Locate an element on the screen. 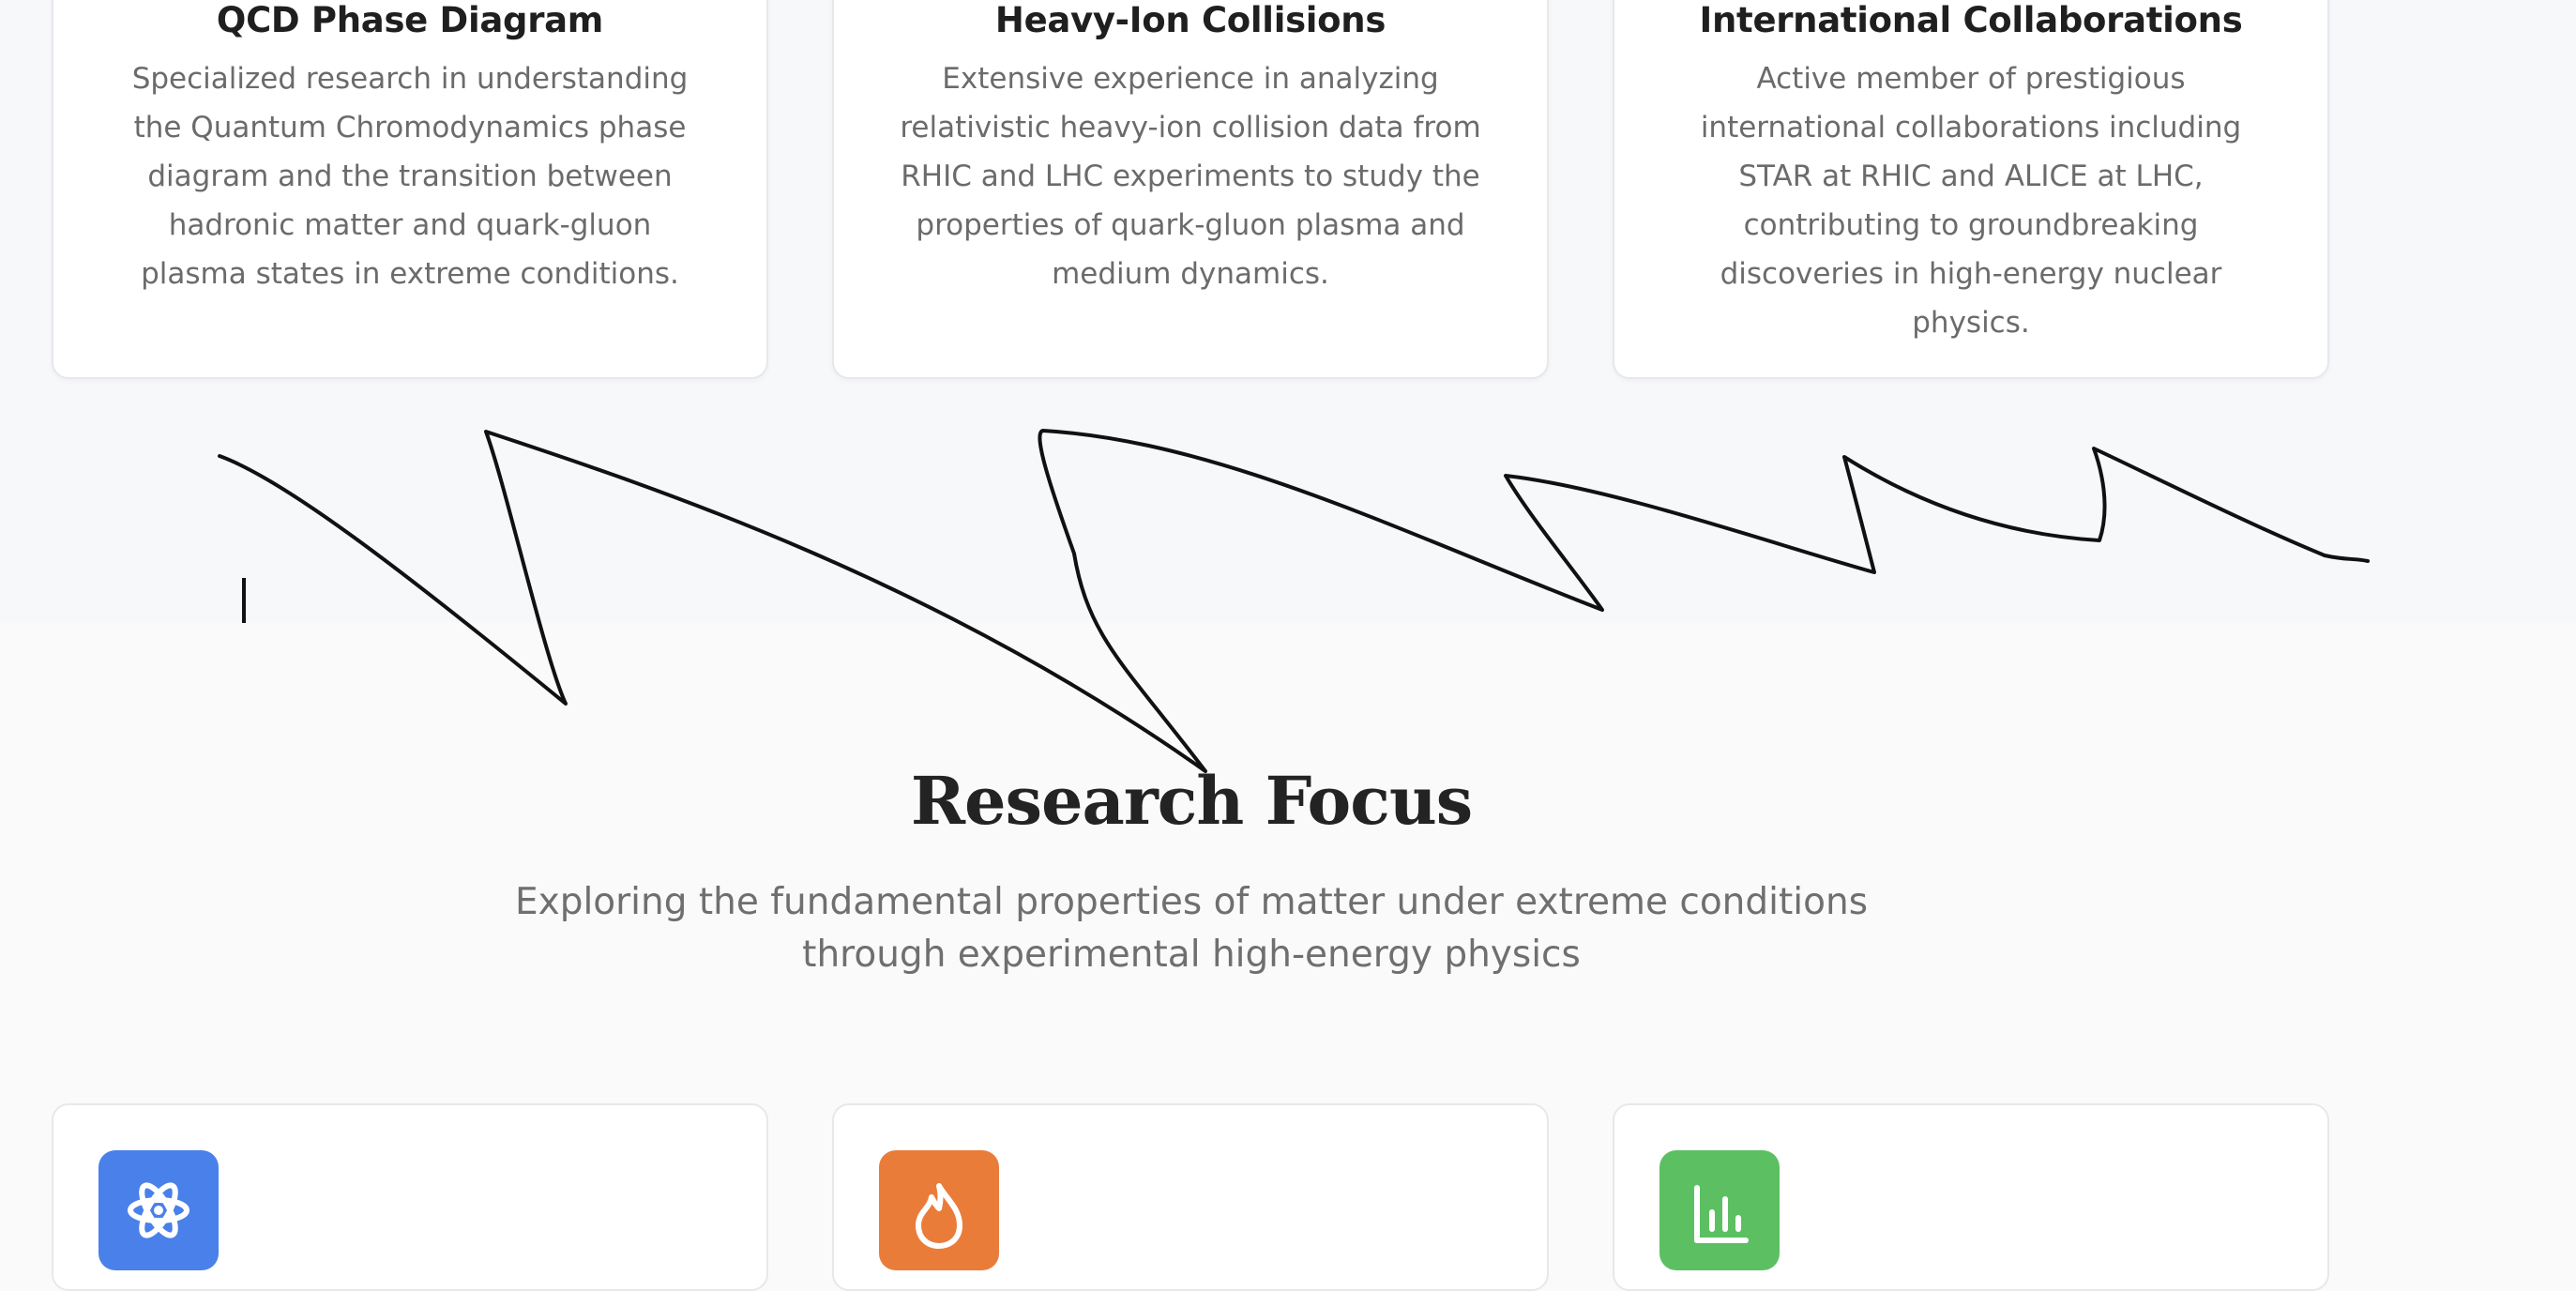  focus-card-particle-physics is located at coordinates (410, 1197).